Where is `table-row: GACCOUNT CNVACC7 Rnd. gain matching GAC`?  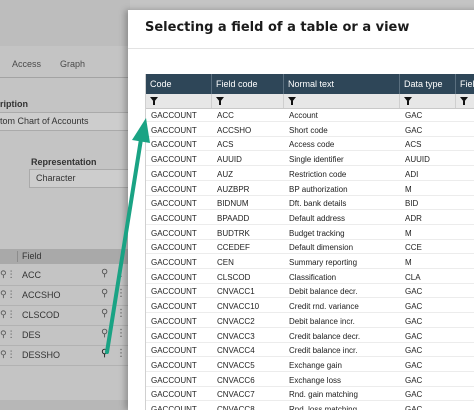 table-row: GACCOUNT CNVACC7 Rnd. gain matching GAC is located at coordinates (310, 395).